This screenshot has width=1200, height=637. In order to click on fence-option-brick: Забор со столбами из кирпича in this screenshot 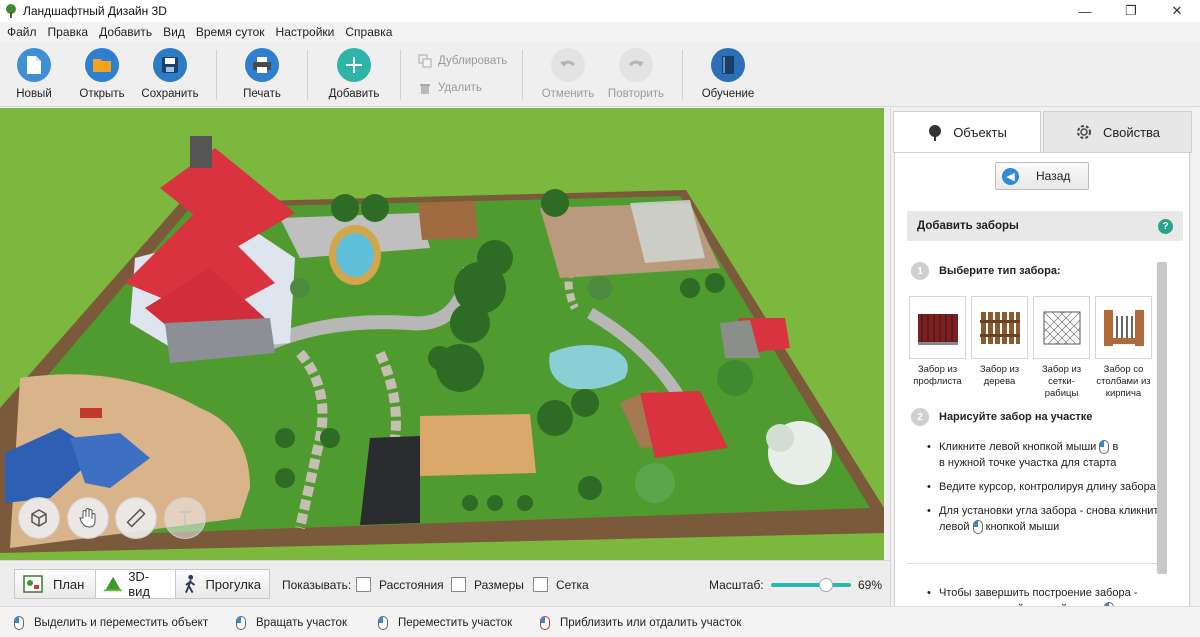, I will do `click(1123, 348)`.